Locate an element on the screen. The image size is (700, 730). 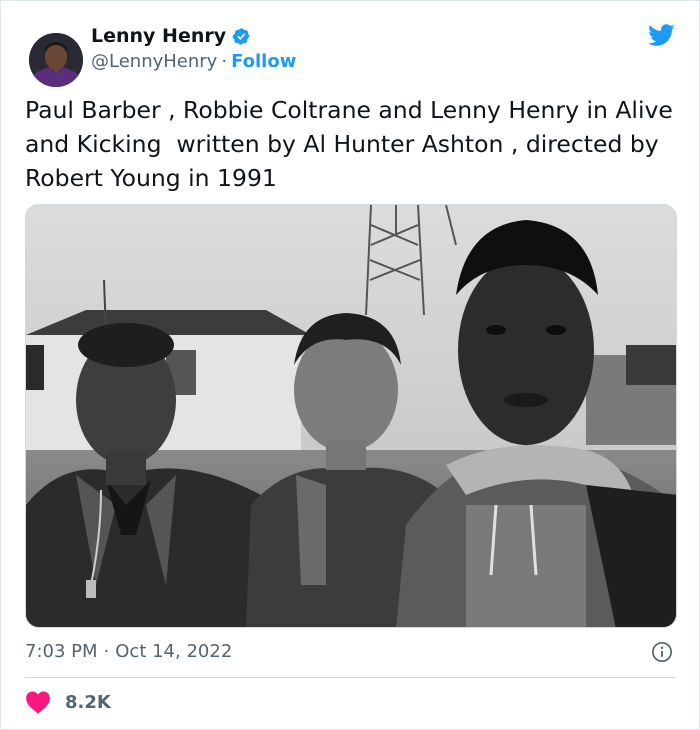
avatar is located at coordinates (56, 60).